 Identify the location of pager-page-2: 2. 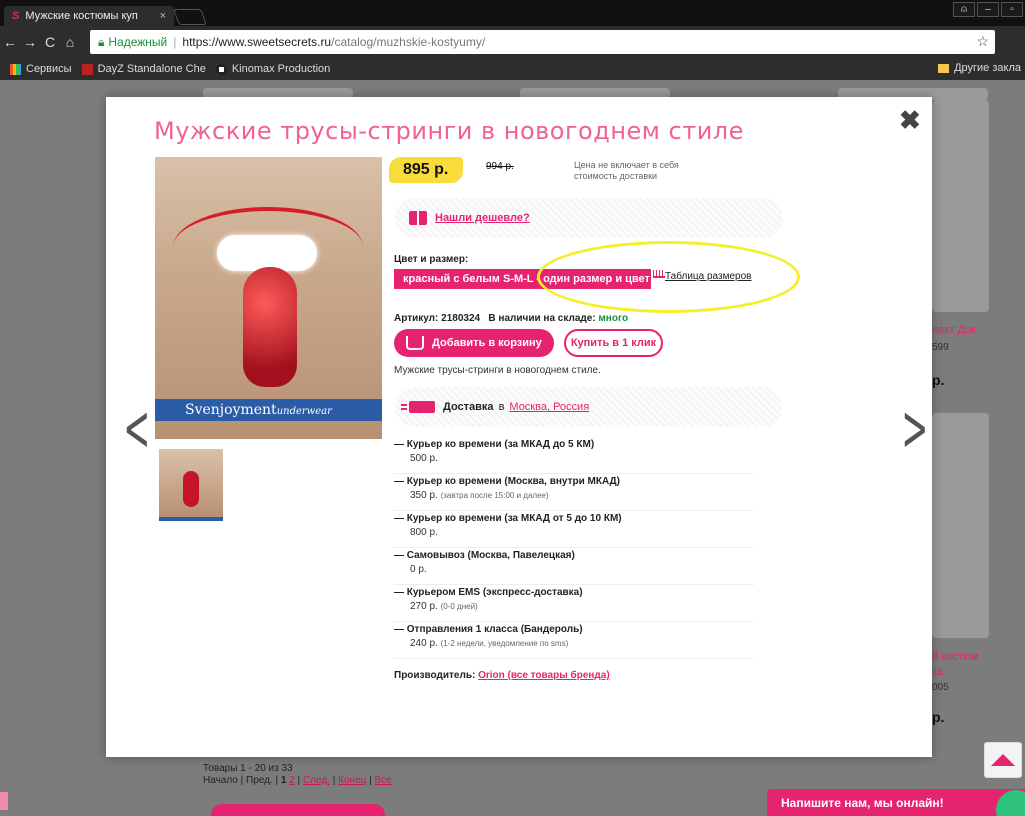
(292, 780).